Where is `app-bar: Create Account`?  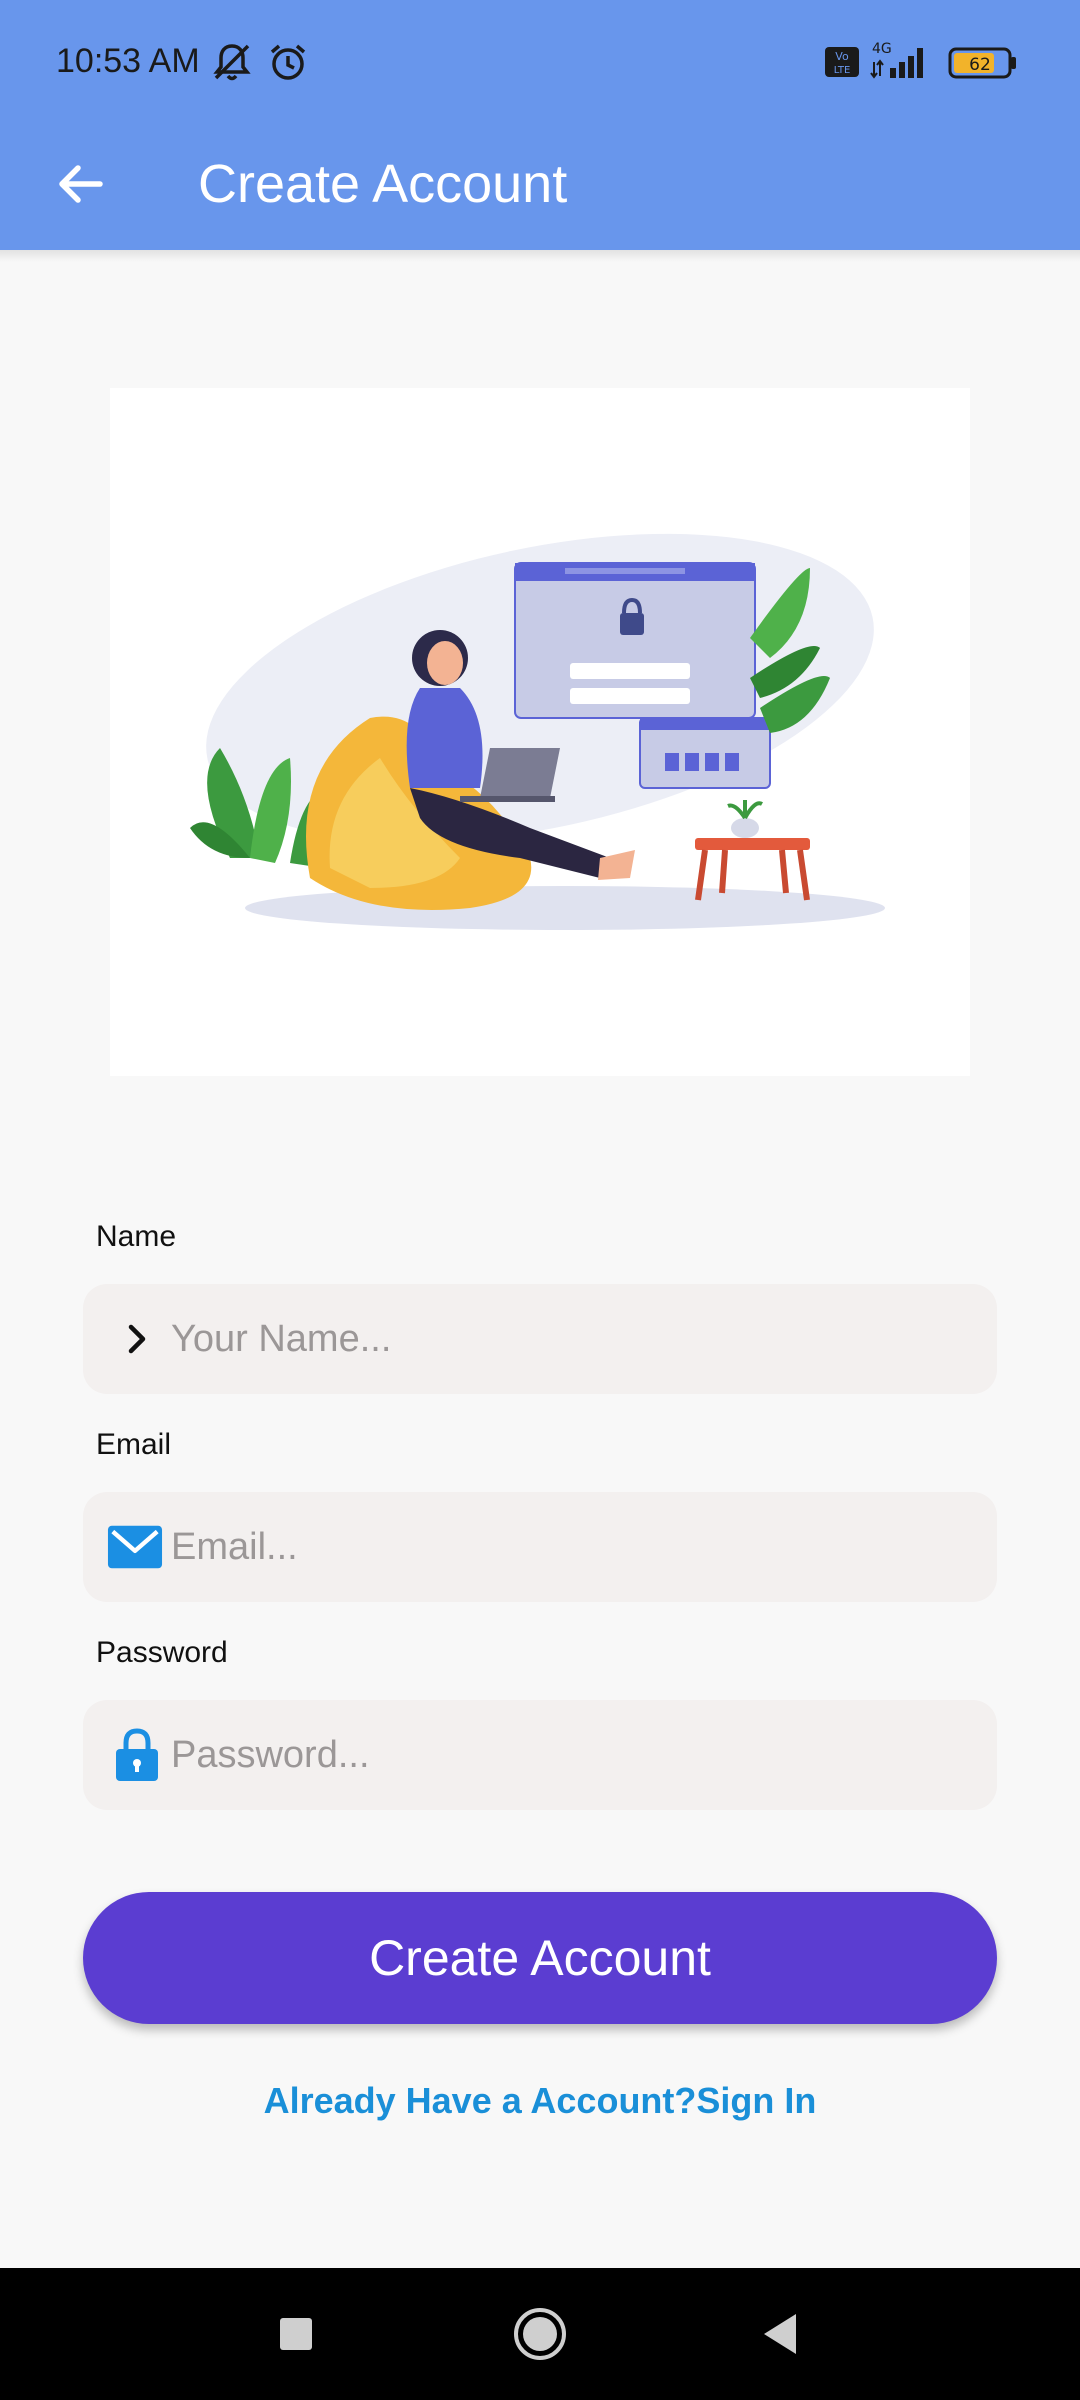 app-bar: Create Account is located at coordinates (540, 188).